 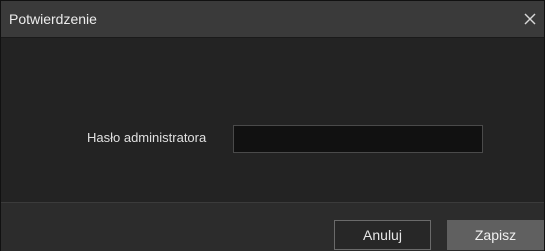 I want to click on save-button: Zapisz, so click(x=495, y=235).